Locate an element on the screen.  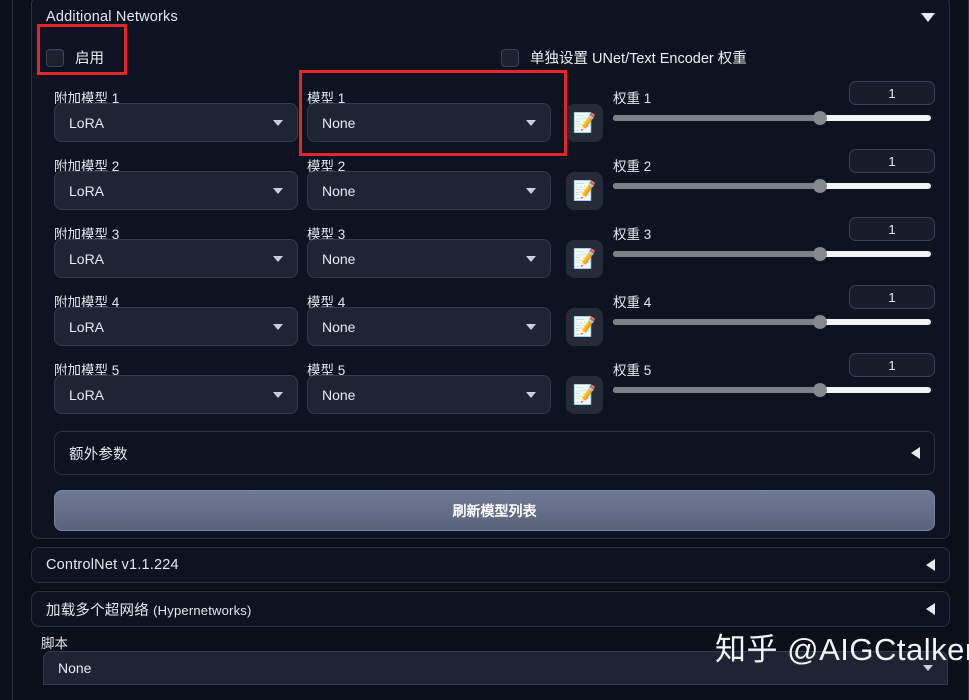
separate-weights-checkbox-row: 单独设置 UNet/Text Encoder 权重 is located at coordinates (624, 57).